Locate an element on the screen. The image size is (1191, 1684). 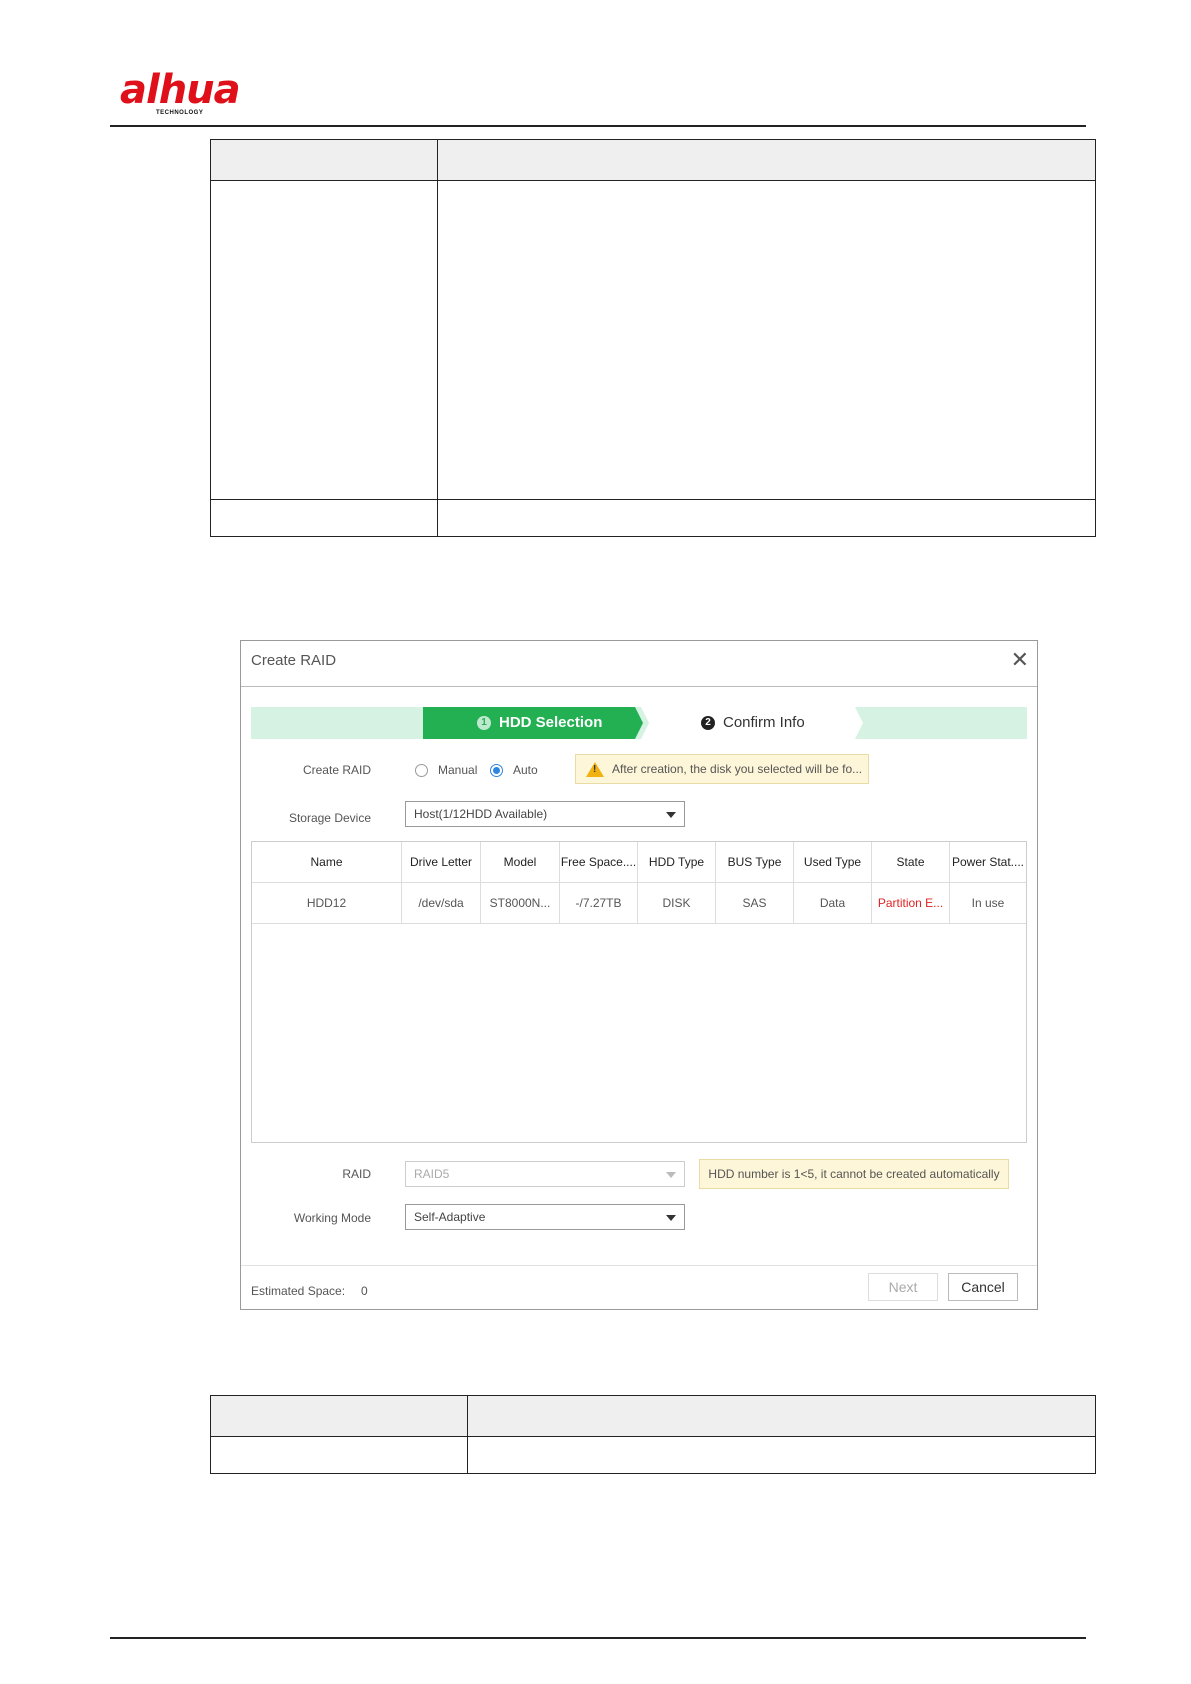
next-button: Next is located at coordinates (903, 1287).